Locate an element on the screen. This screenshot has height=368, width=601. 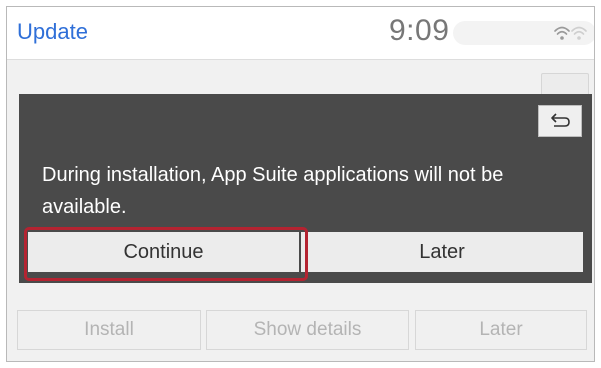
bottom-action-bar: Install Show details Later is located at coordinates (300, 331).